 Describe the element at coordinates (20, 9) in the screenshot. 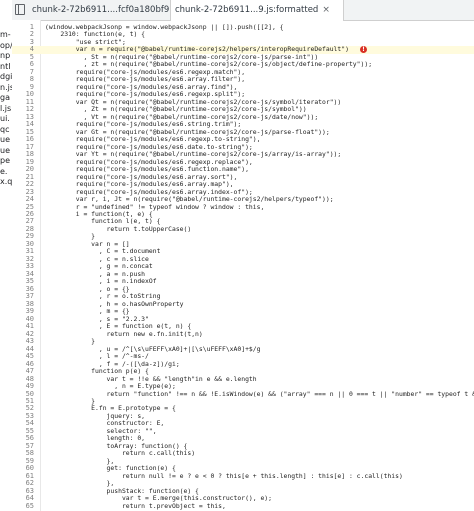

I see `toggle-navigator-icon` at that location.